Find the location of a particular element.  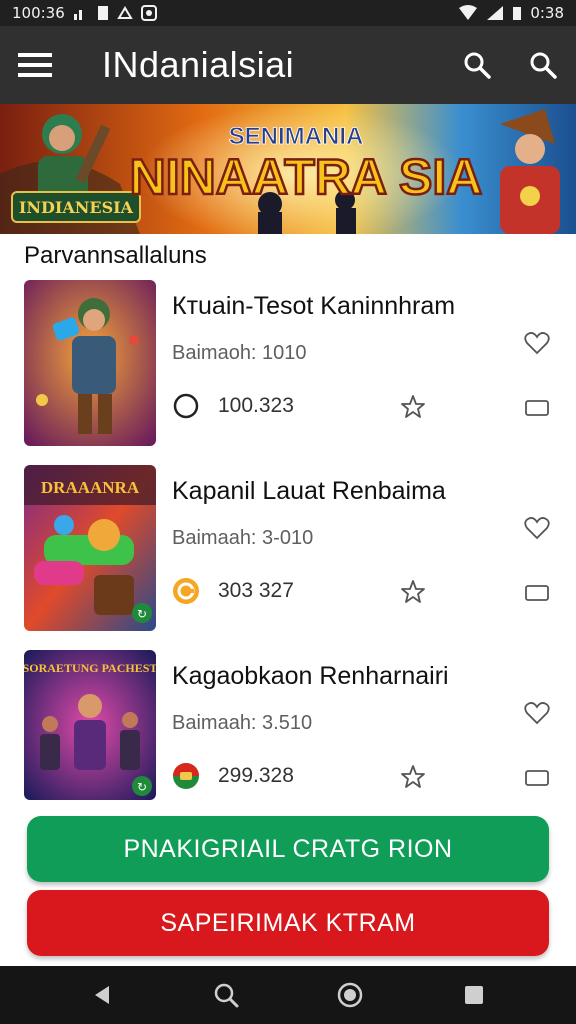

thumbnail-label: DRAAANRA is located at coordinates (90, 487).